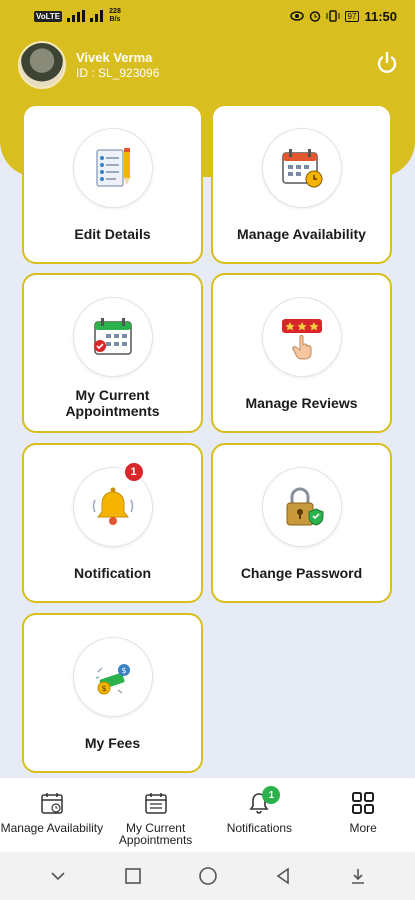  I want to click on grid-icon, so click(363, 803).